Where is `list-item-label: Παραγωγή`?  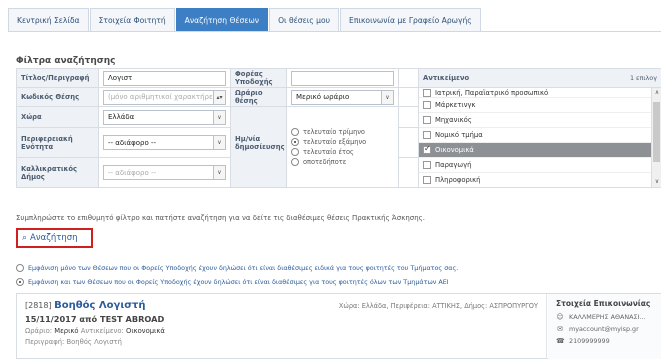
list-item-label: Παραγωγή is located at coordinates (453, 165).